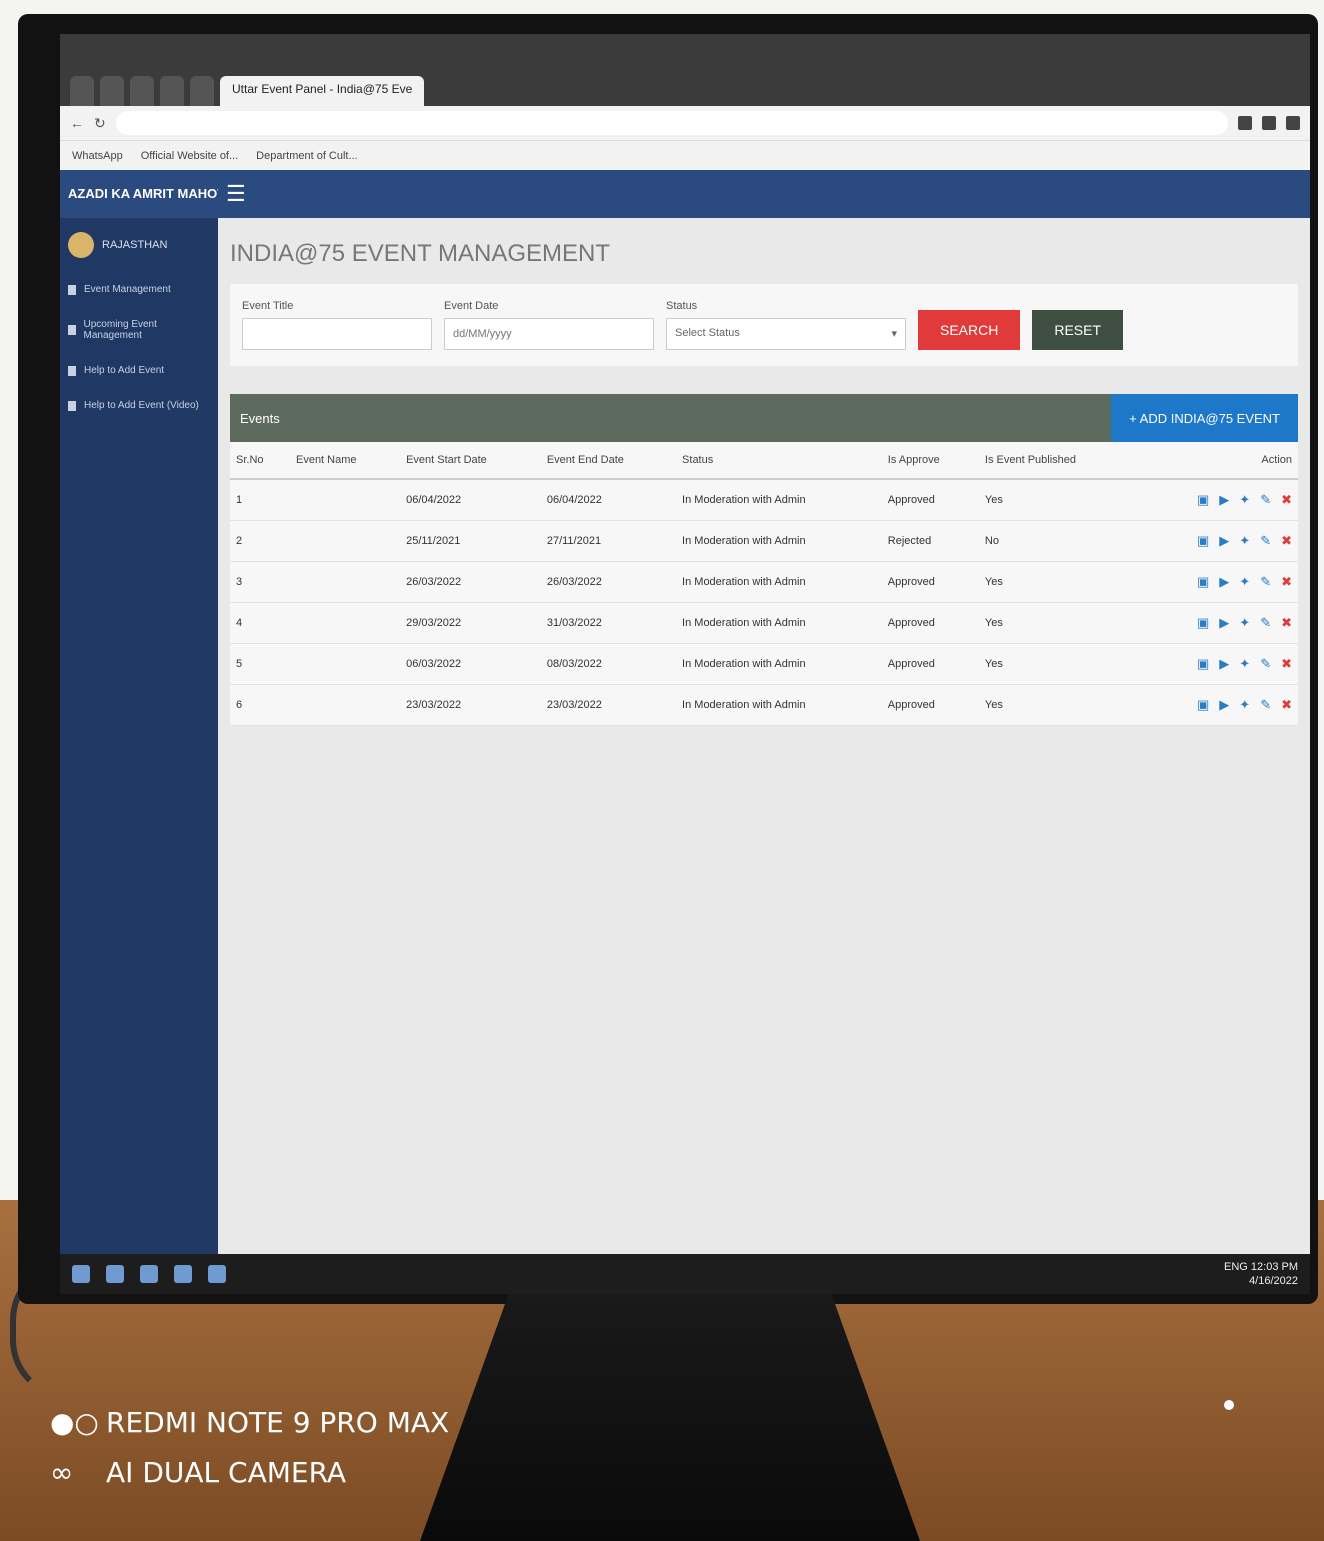 Image resolution: width=1324 pixels, height=1541 pixels. Describe the element at coordinates (707, 333) in the screenshot. I see `status-selected: Select Status` at that location.